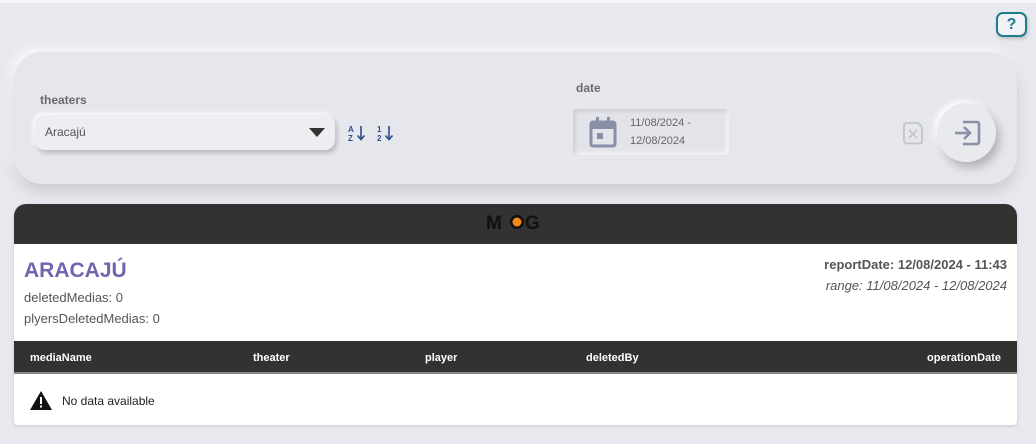 The height and width of the screenshot is (444, 1036). I want to click on column-theater: theater, so click(271, 358).